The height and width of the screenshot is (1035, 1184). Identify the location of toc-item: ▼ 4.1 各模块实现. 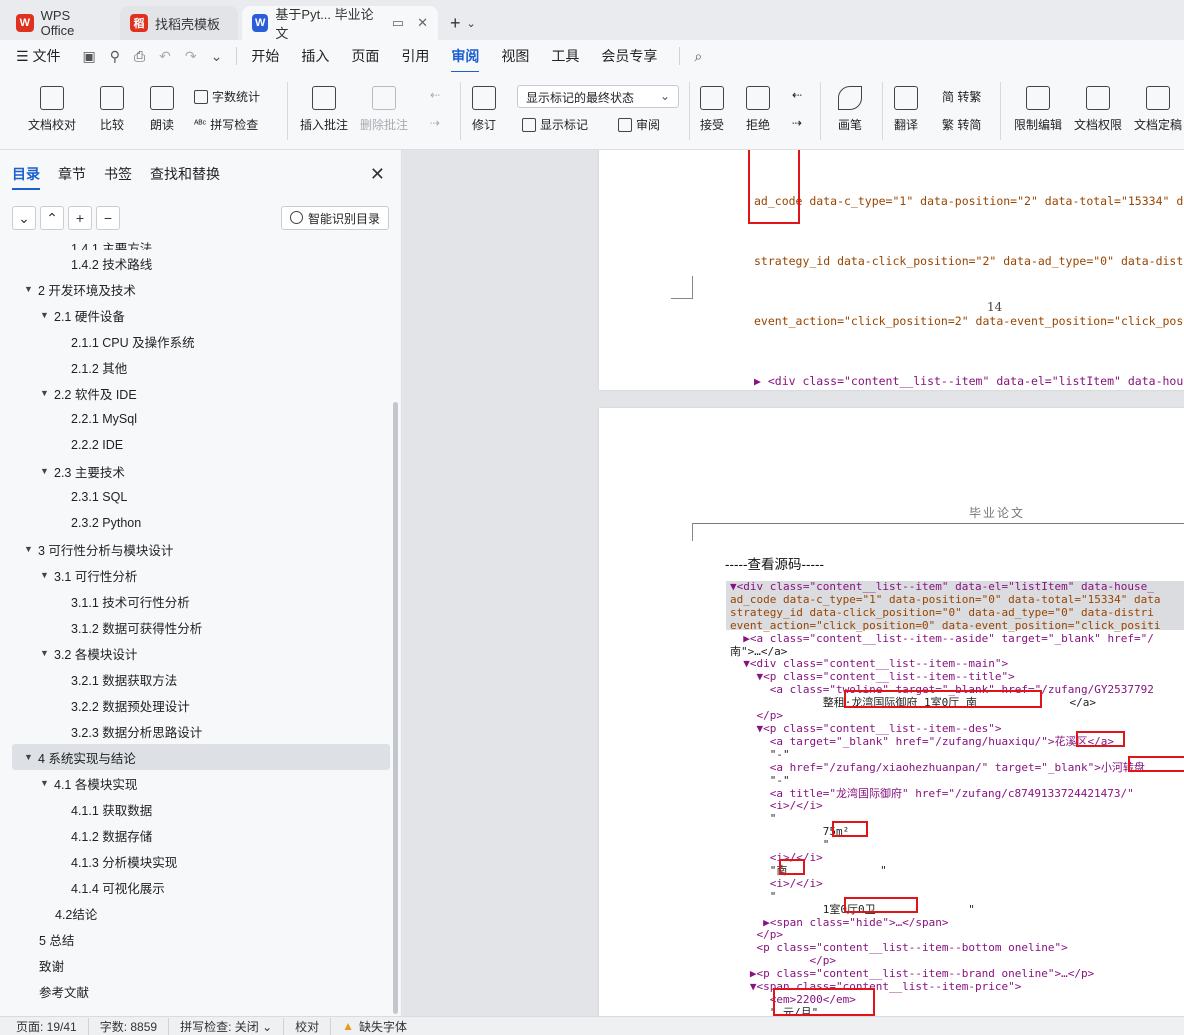
(201, 783).